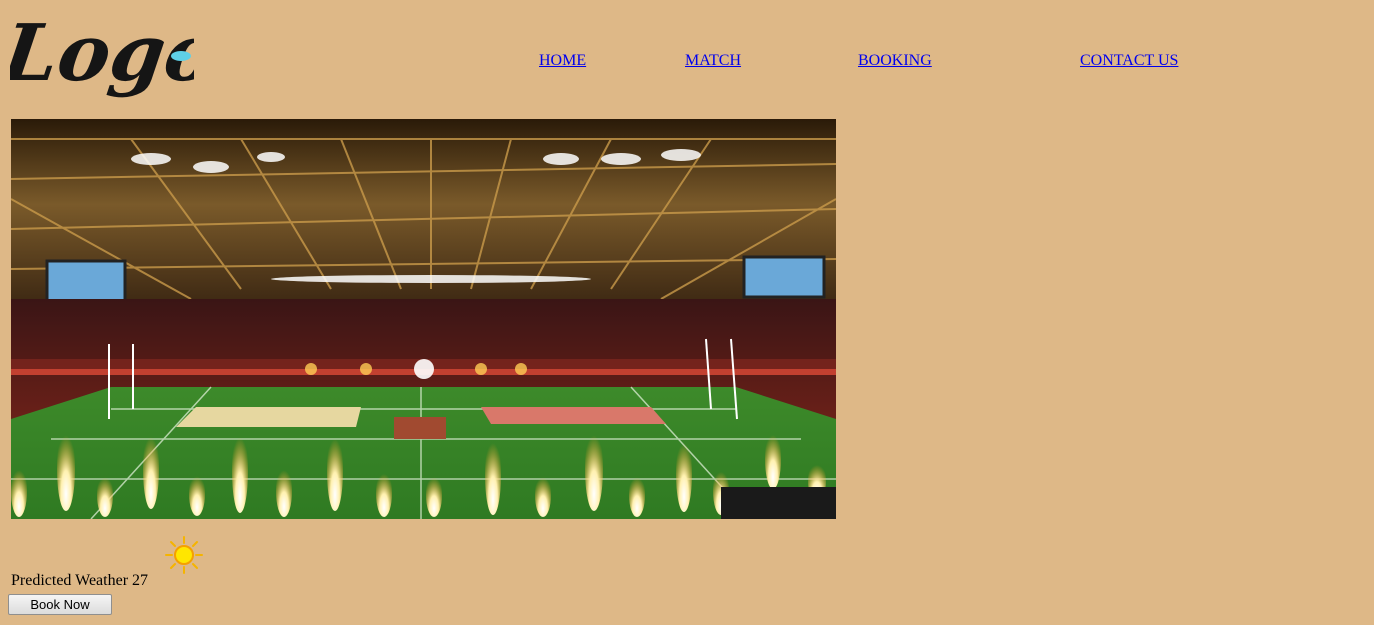  Describe the element at coordinates (1129, 61) in the screenshot. I see `nav-link-contact-us: CONTACT US` at that location.